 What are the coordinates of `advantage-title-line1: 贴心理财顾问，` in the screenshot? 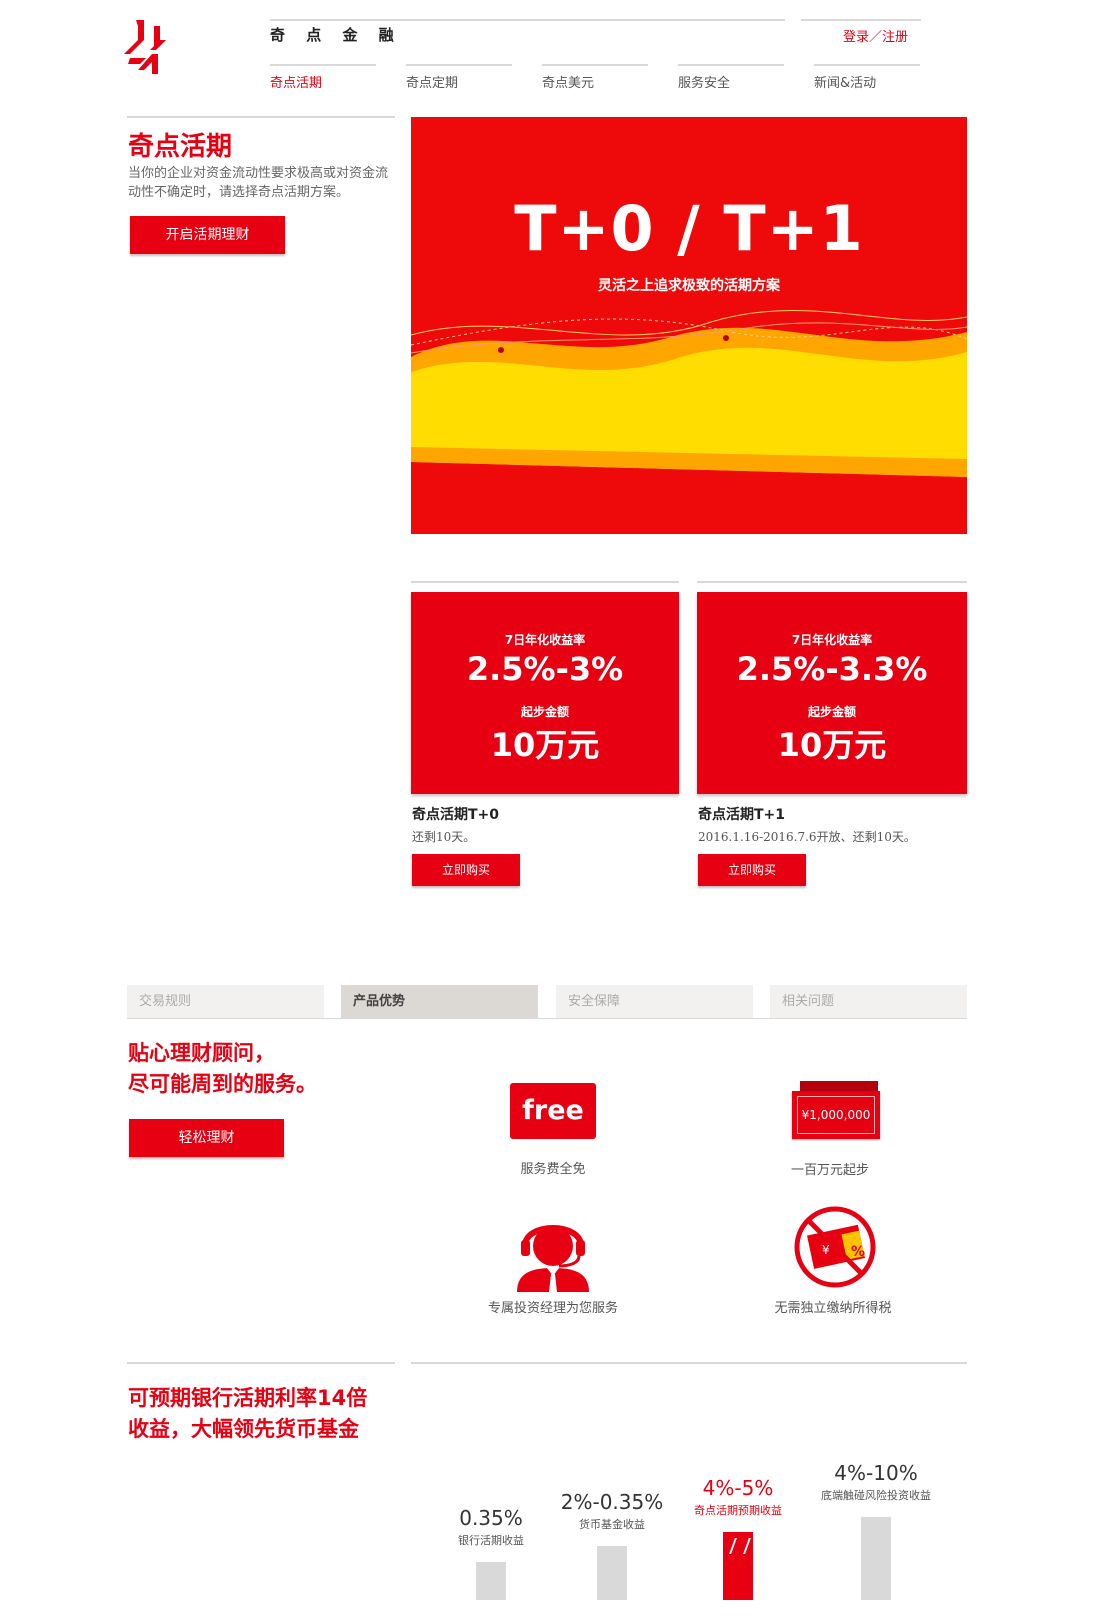 It's located at (201, 1053).